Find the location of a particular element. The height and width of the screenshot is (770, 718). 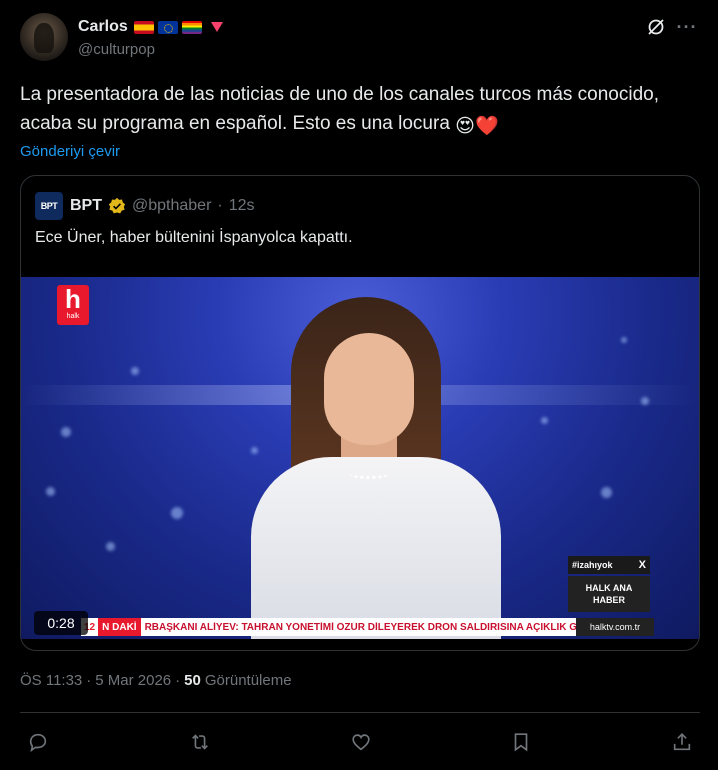

author-avatar is located at coordinates (44, 37).